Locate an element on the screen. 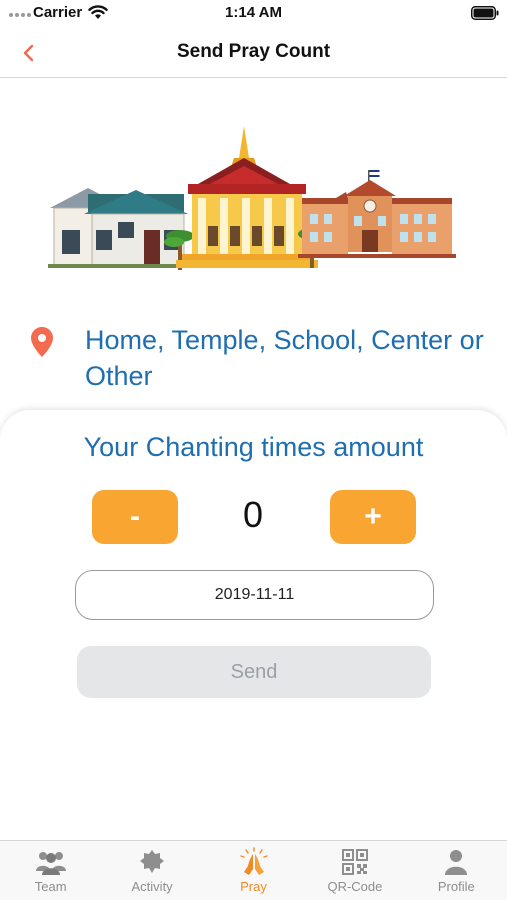  page-title: Send Pray Count is located at coordinates (253, 51).